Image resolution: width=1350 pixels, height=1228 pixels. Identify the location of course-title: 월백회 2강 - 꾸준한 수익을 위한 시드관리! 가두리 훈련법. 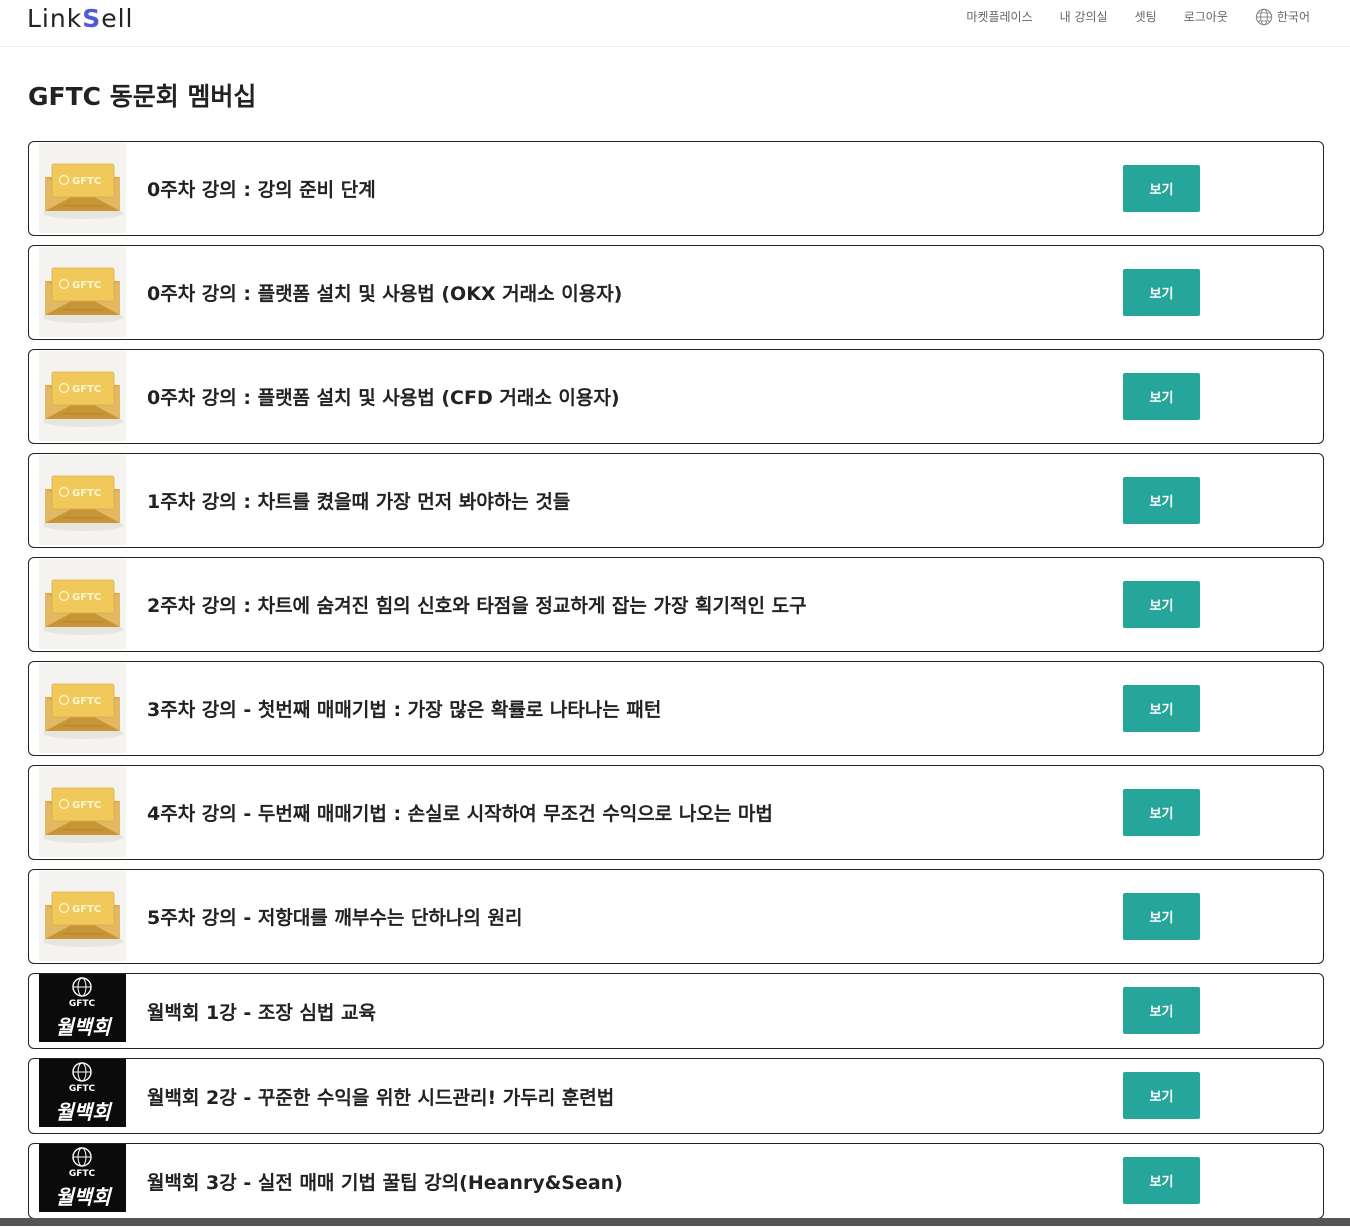
(380, 1096).